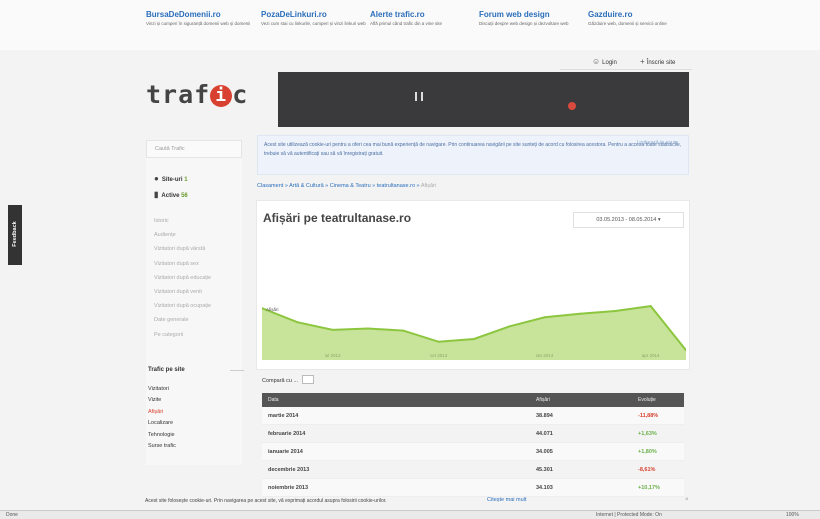 This screenshot has width=820, height=519. I want to click on x-tick-label: apr 2014, so click(651, 355).